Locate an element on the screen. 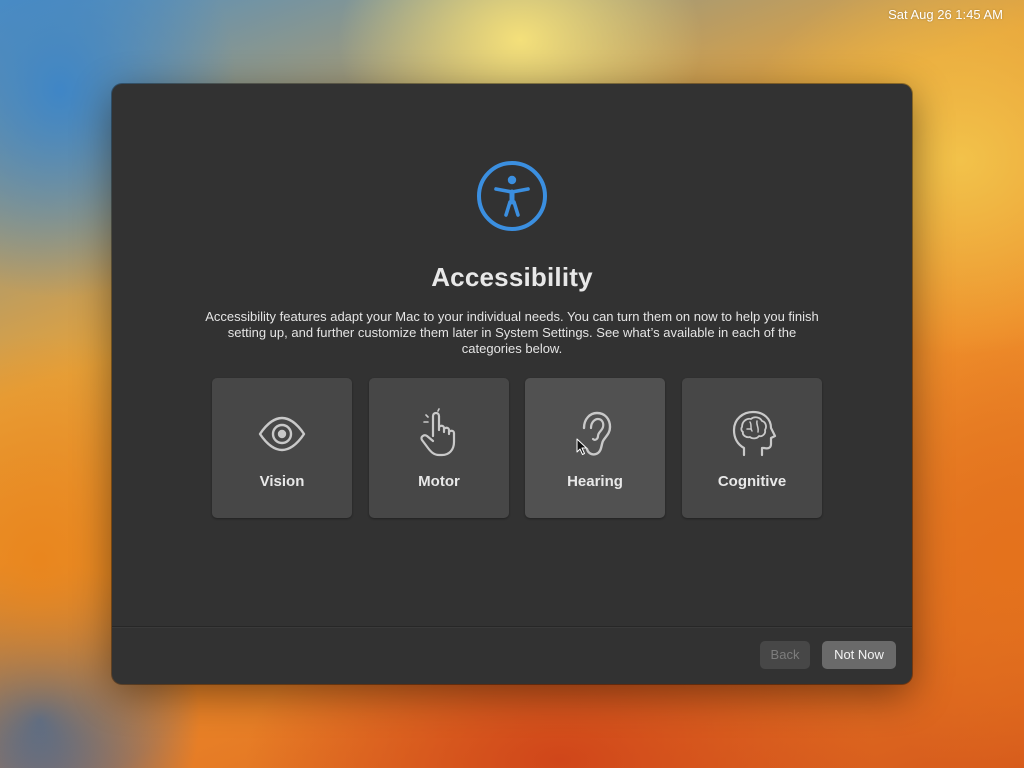 This screenshot has height=768, width=1024. eye-icon is located at coordinates (282, 434).